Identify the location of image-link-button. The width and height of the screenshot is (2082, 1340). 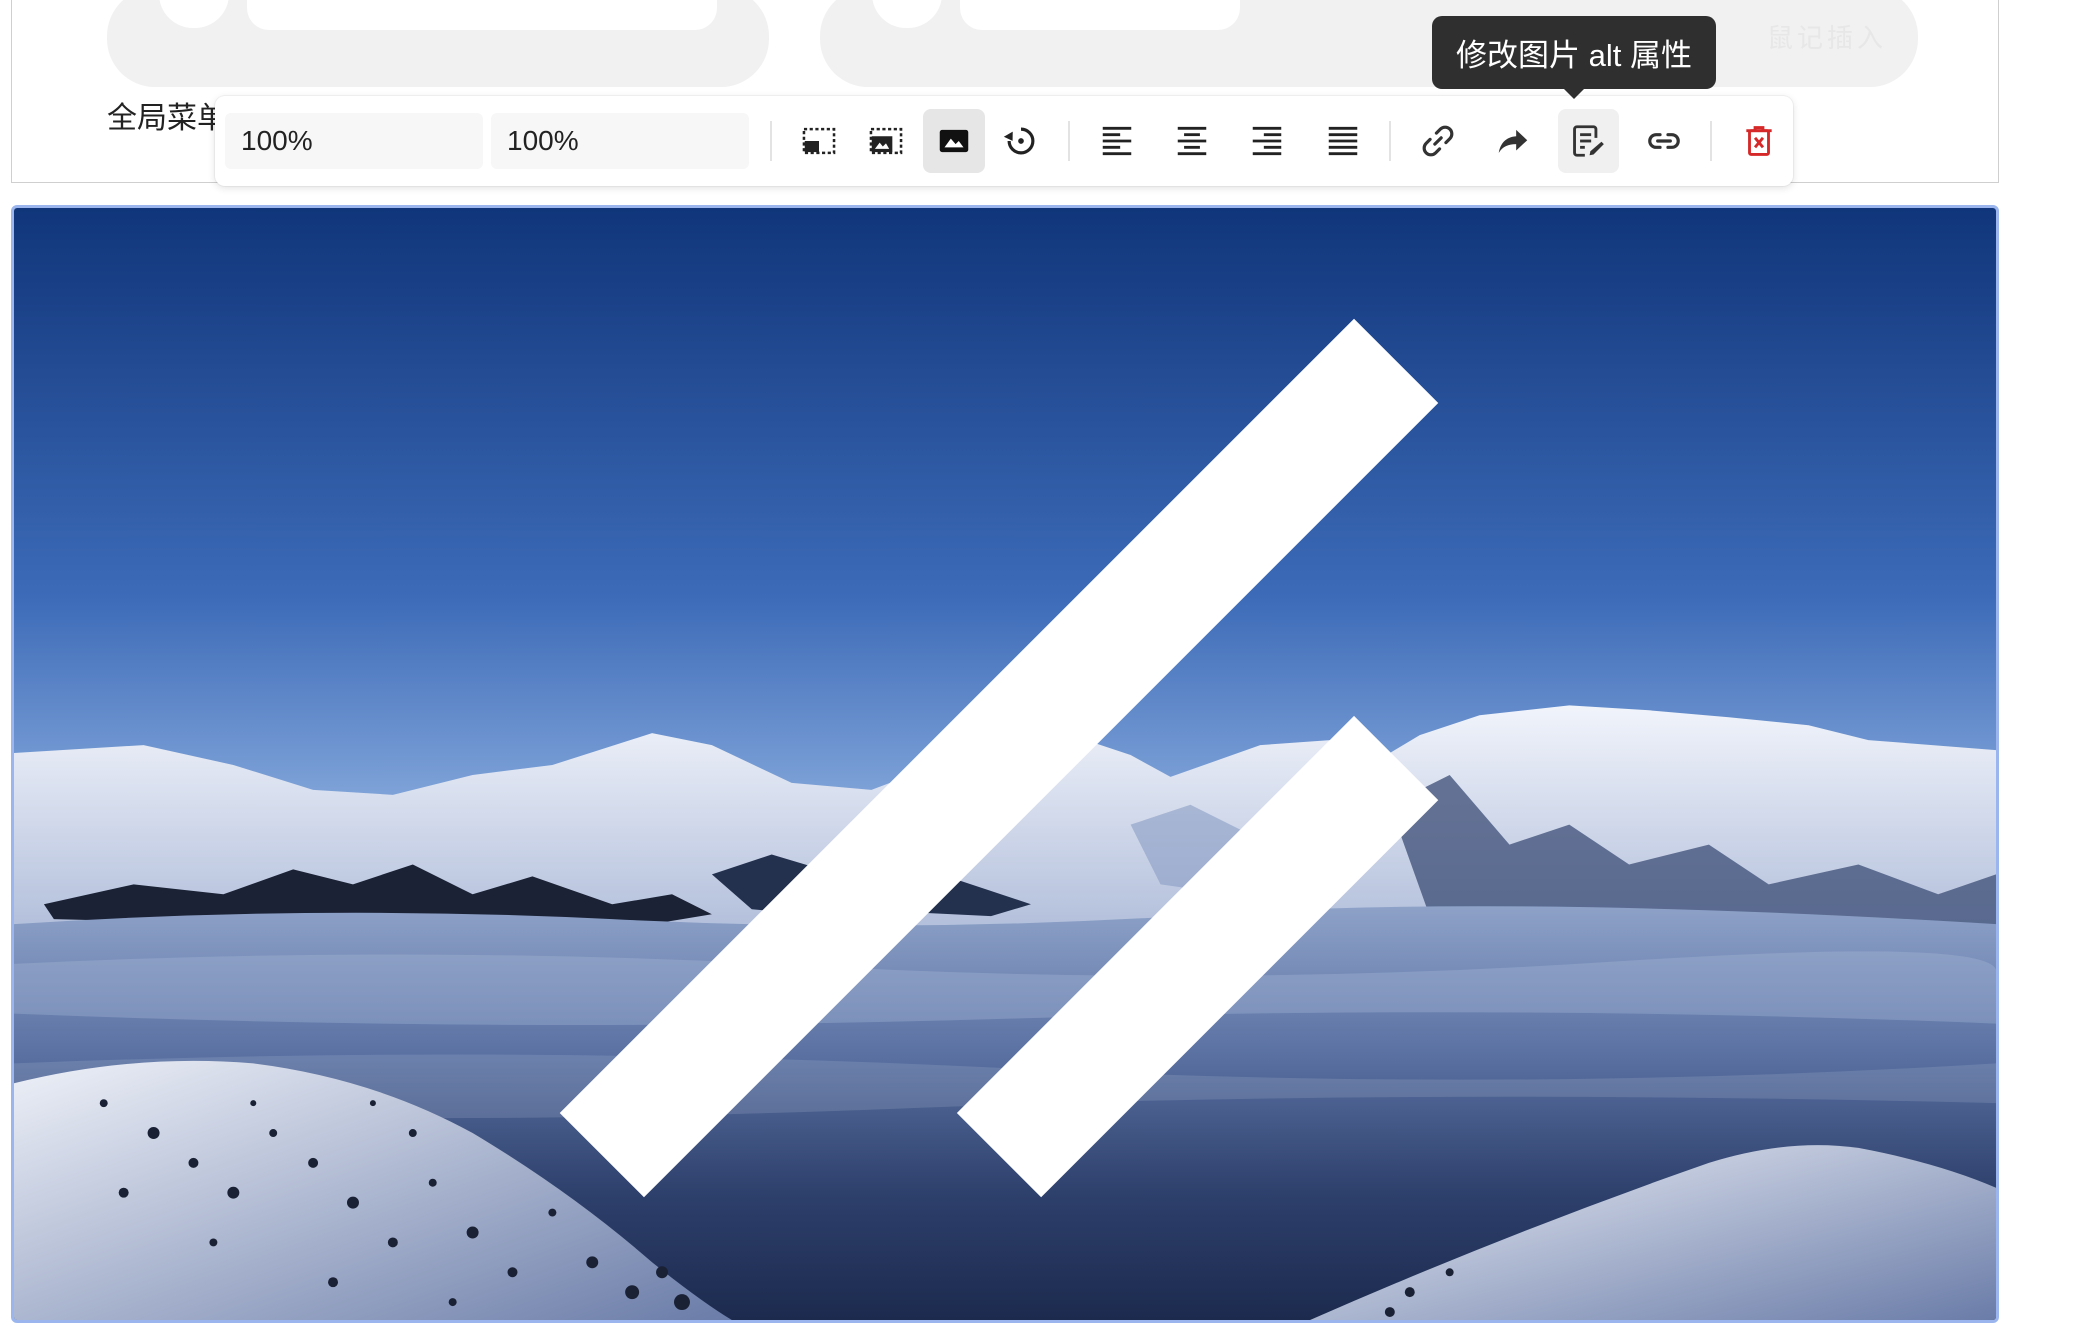
(1664, 141).